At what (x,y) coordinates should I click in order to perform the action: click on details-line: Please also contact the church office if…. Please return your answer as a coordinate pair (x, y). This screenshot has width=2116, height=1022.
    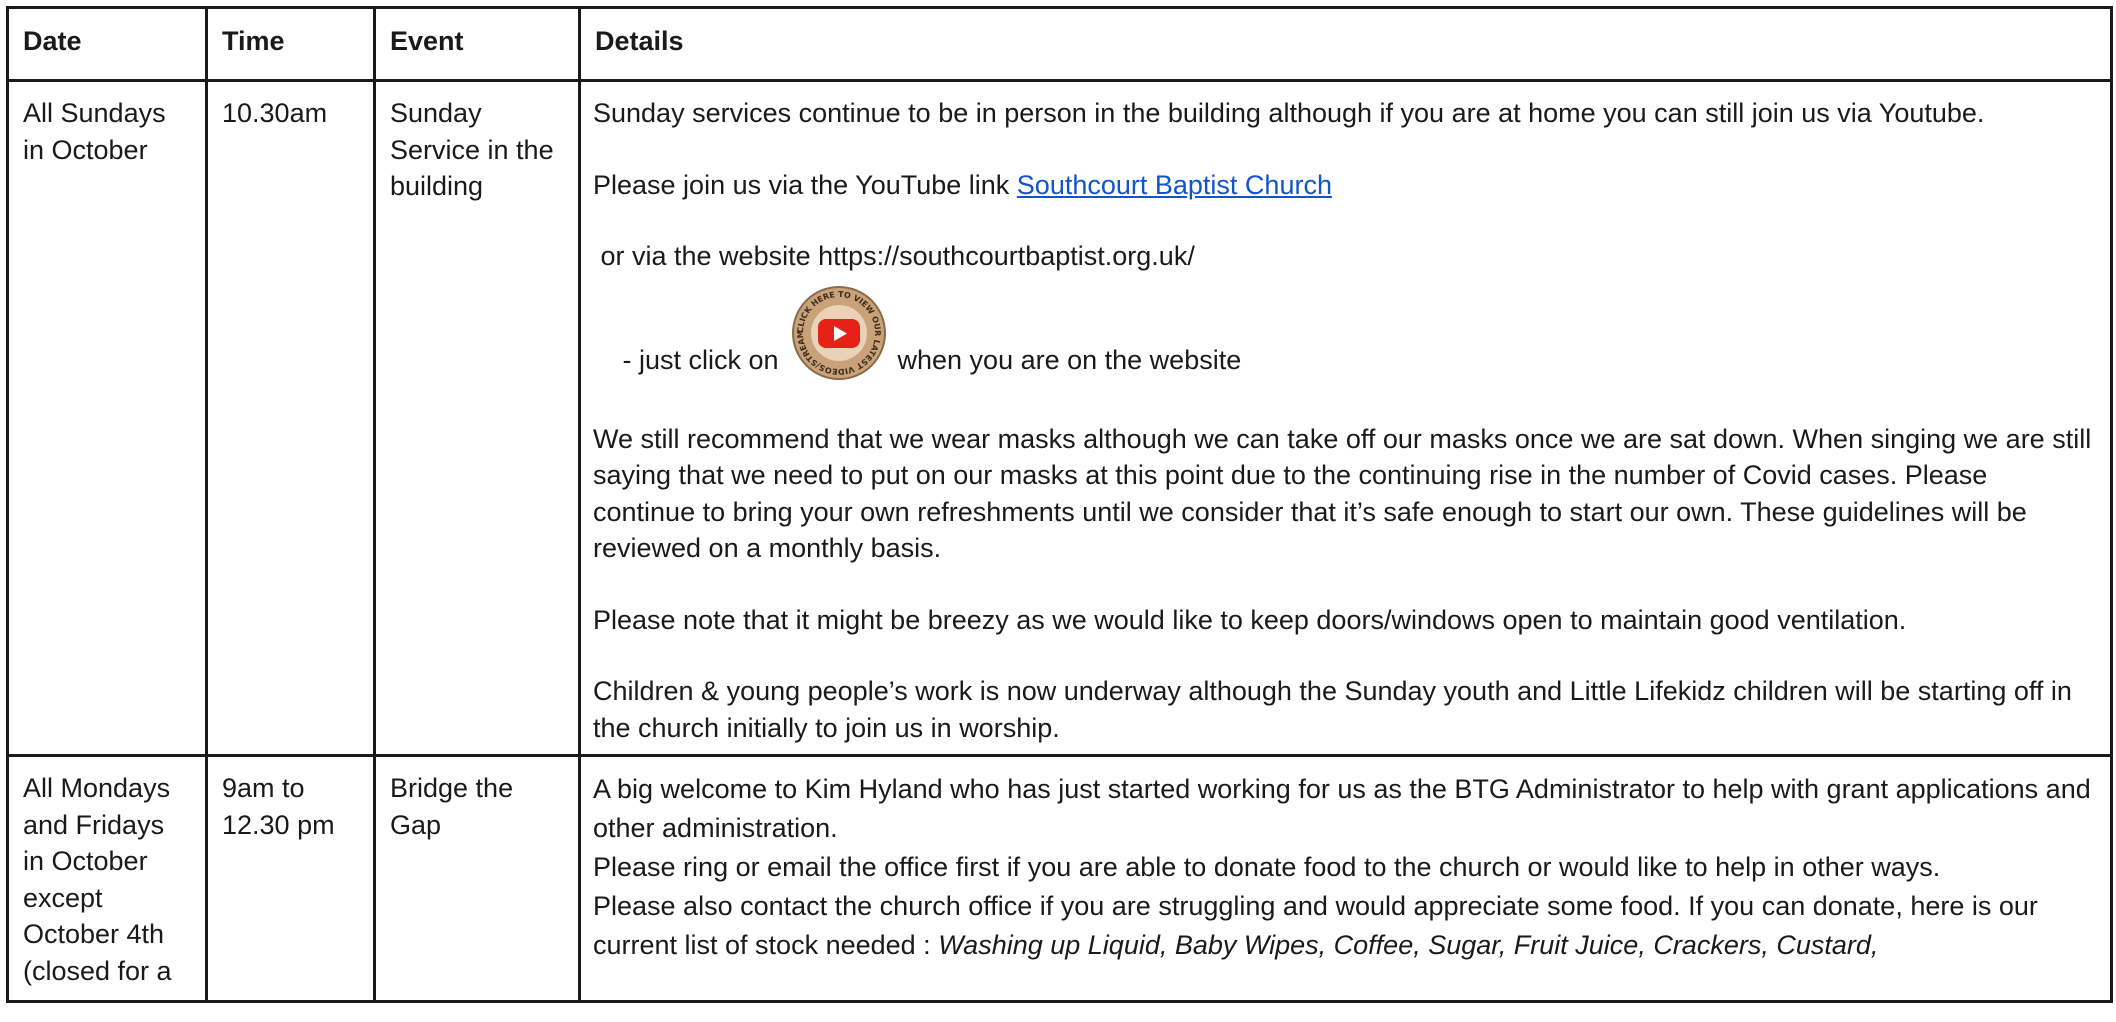
    Looking at the image, I should click on (1344, 926).